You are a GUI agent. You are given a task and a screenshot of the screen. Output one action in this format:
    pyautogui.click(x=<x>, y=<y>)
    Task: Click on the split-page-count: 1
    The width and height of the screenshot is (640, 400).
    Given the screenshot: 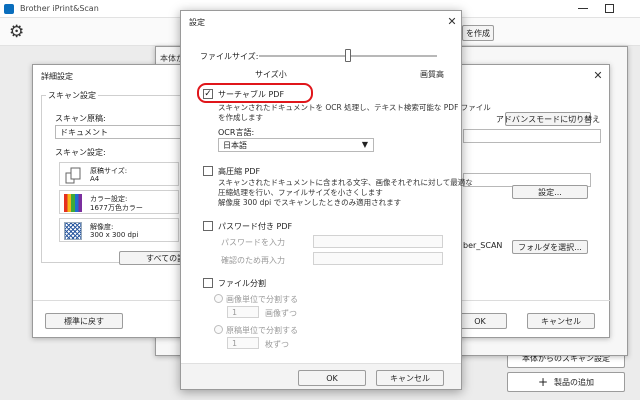 What is the action you would take?
    pyautogui.click(x=243, y=312)
    